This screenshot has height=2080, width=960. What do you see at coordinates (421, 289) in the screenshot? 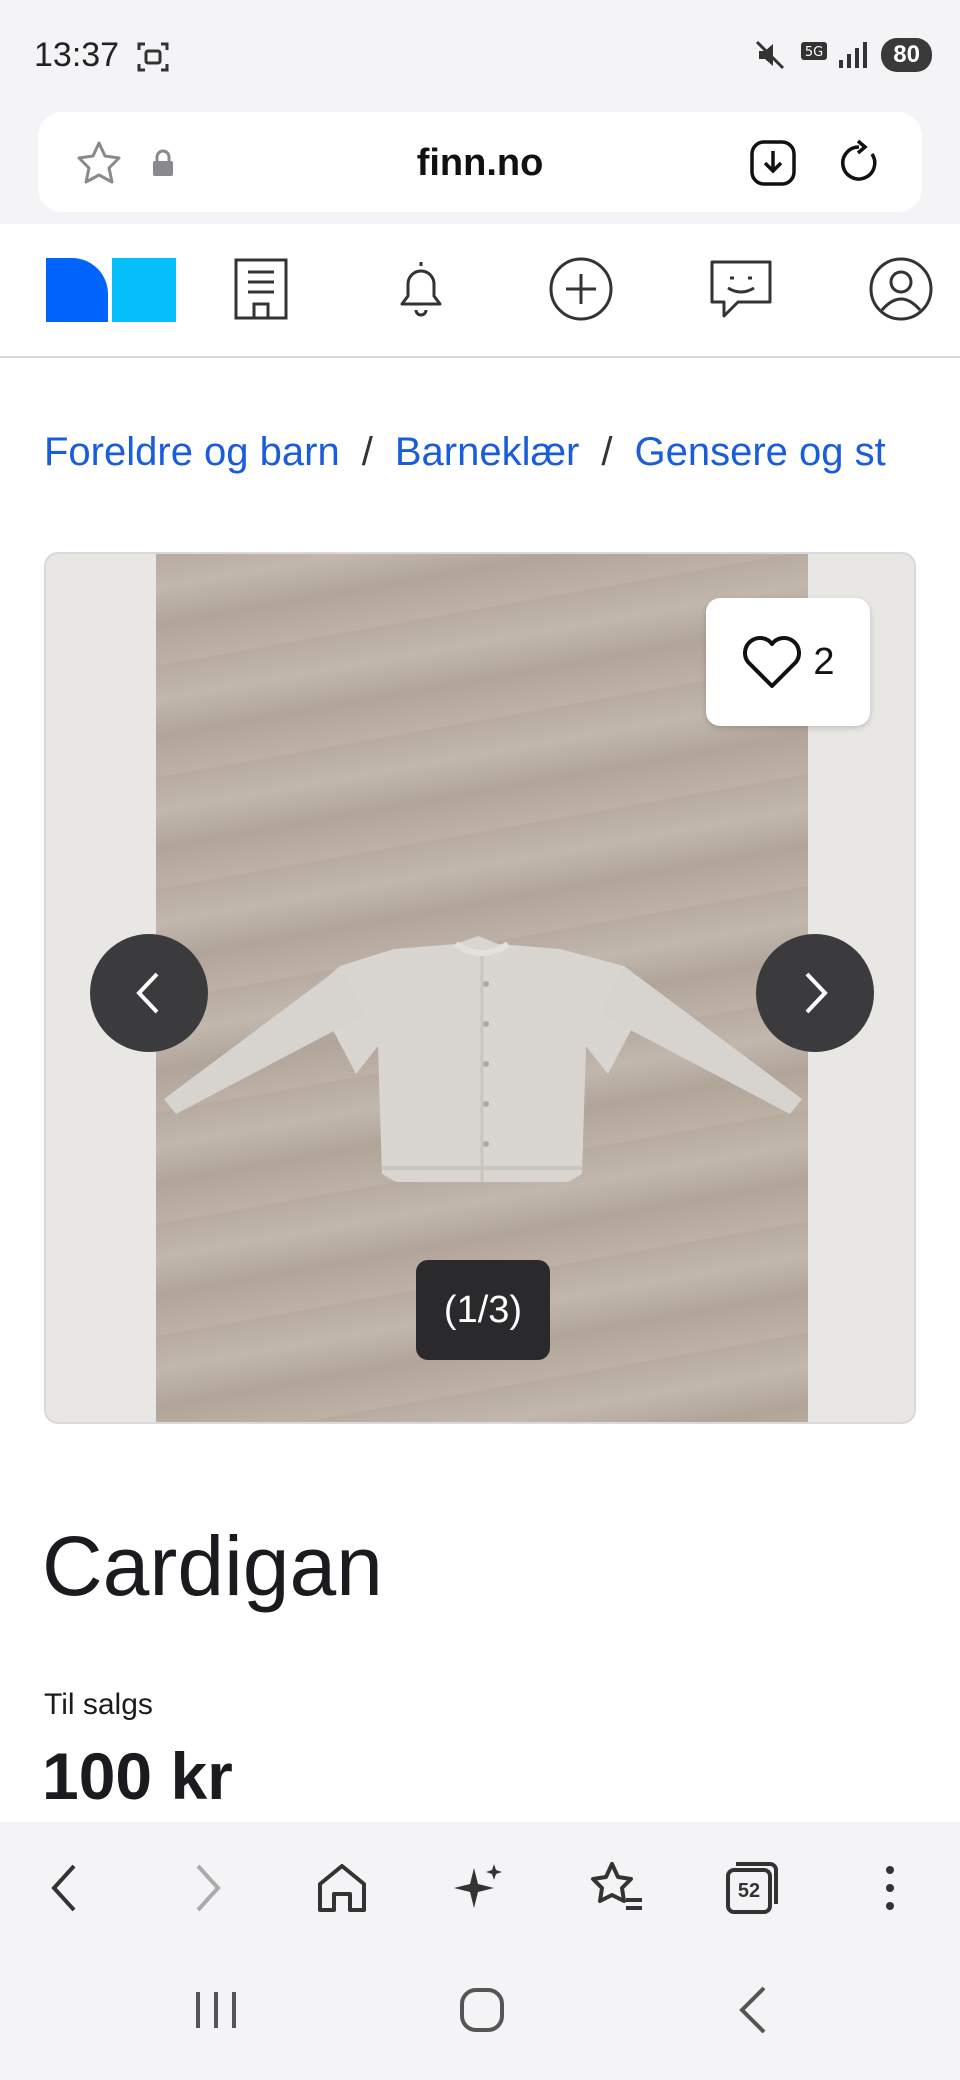
I see `notifications-bell-icon` at bounding box center [421, 289].